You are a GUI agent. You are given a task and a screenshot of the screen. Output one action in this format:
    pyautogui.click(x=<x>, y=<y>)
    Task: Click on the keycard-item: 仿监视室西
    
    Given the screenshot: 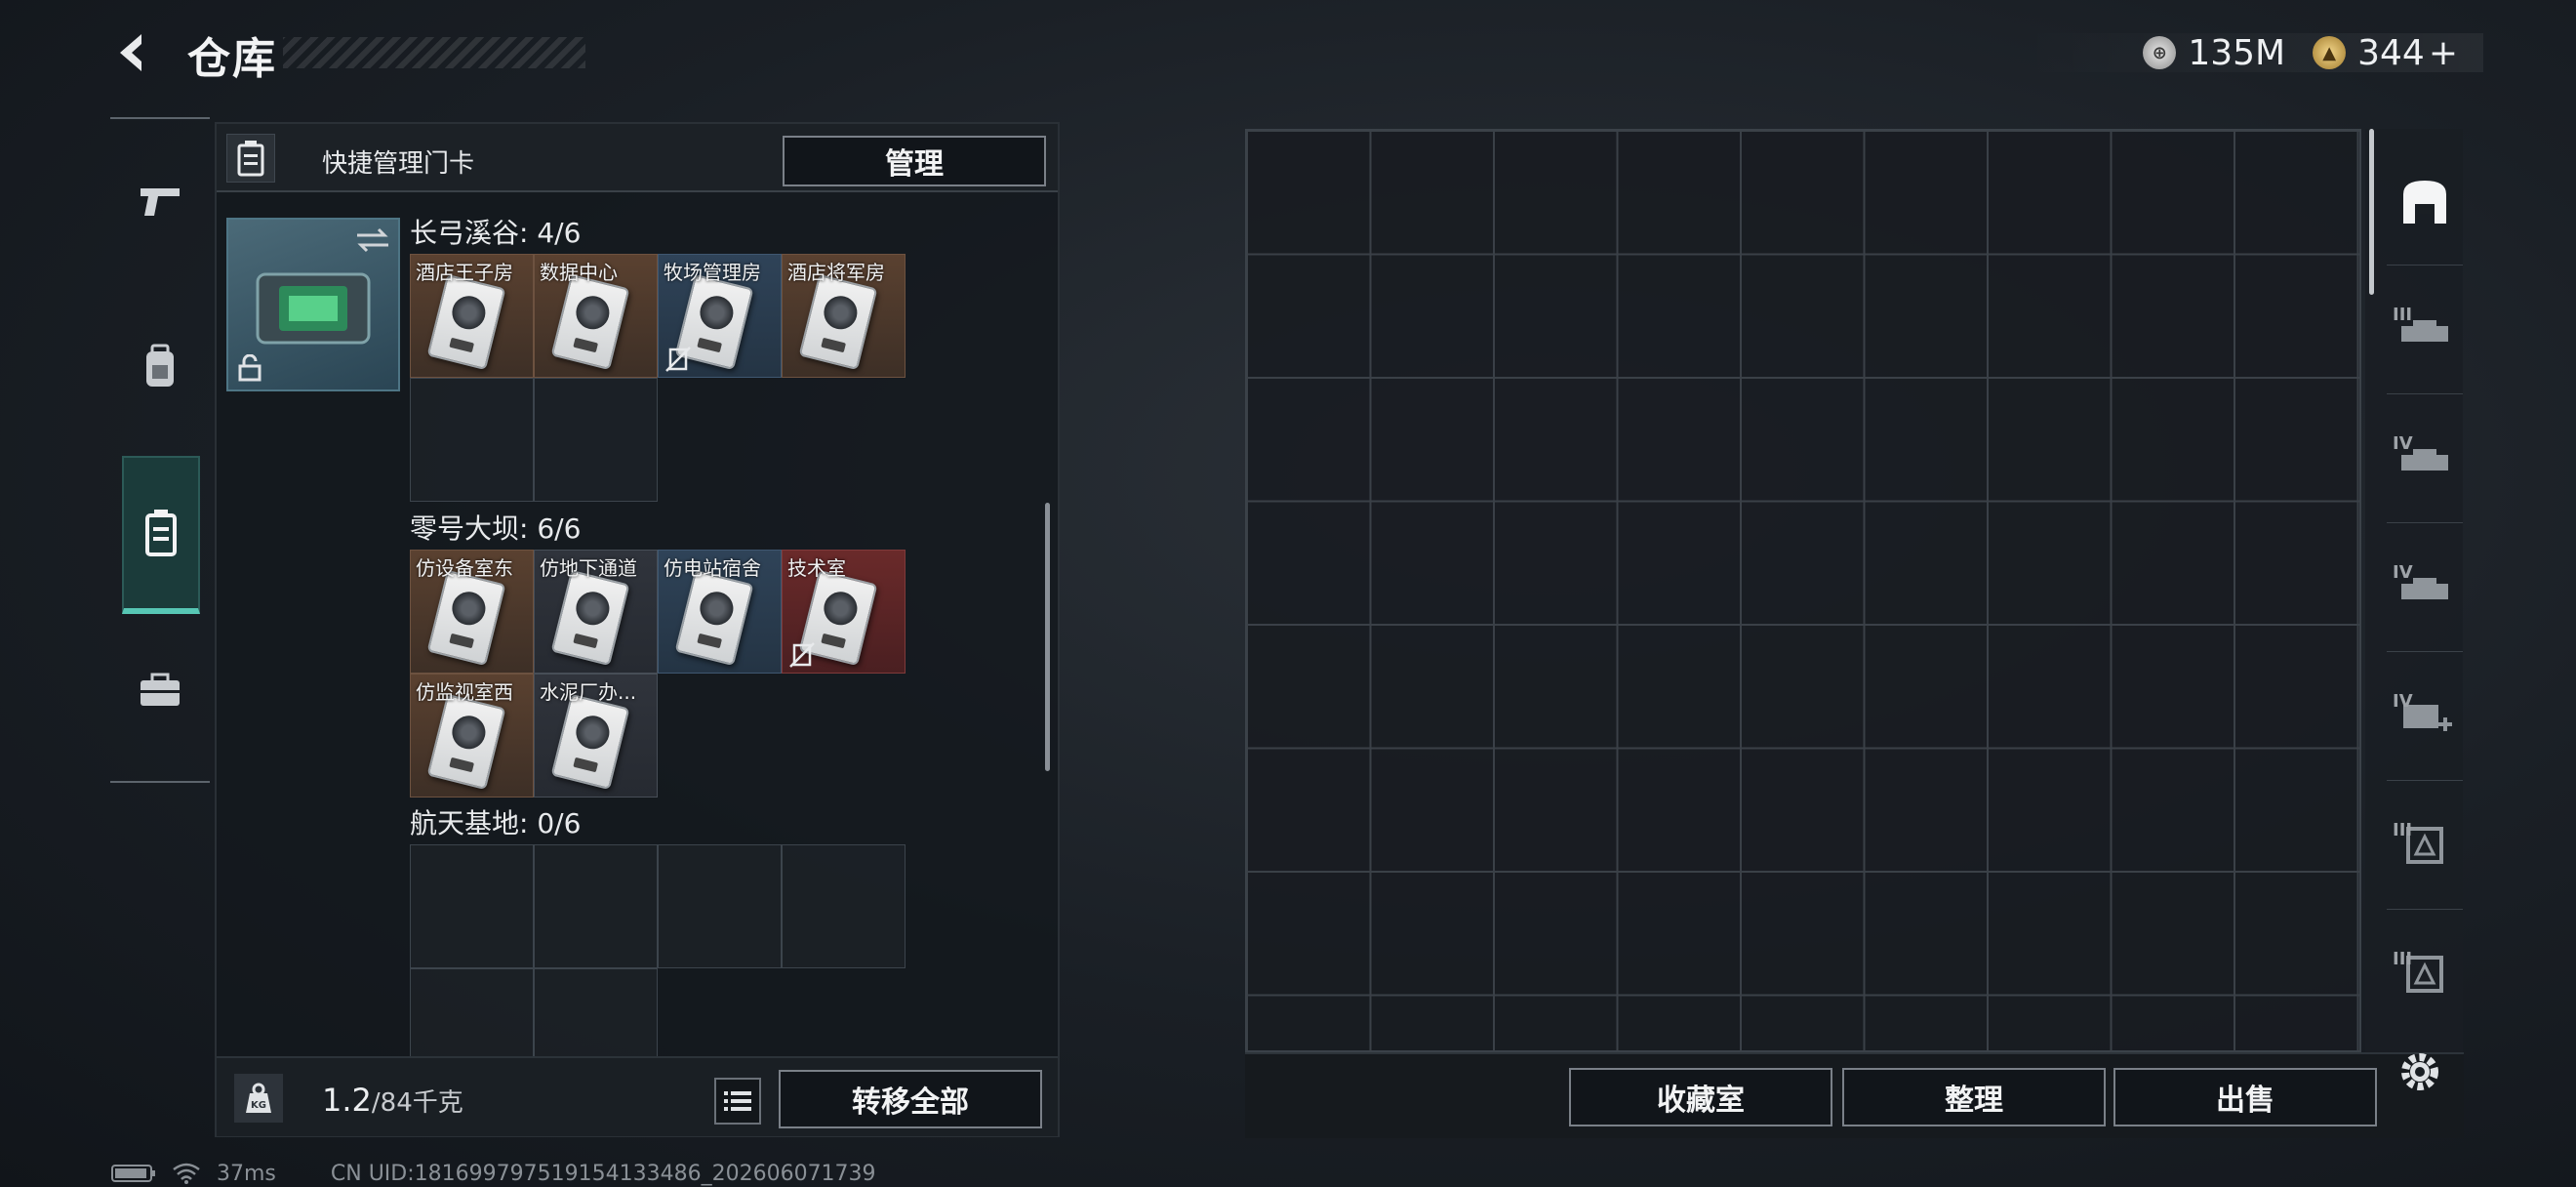 What is the action you would take?
    pyautogui.click(x=472, y=736)
    